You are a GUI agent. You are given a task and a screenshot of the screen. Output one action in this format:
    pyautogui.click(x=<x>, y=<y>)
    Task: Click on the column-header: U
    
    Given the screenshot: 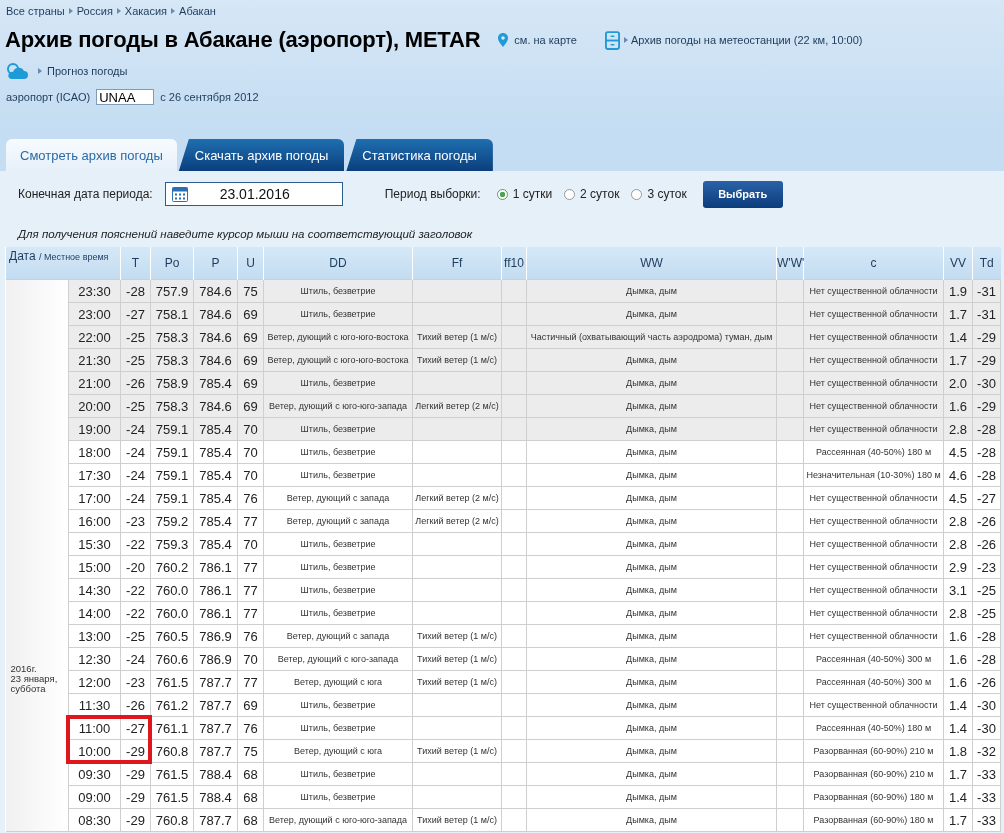 What is the action you would take?
    pyautogui.click(x=250, y=263)
    